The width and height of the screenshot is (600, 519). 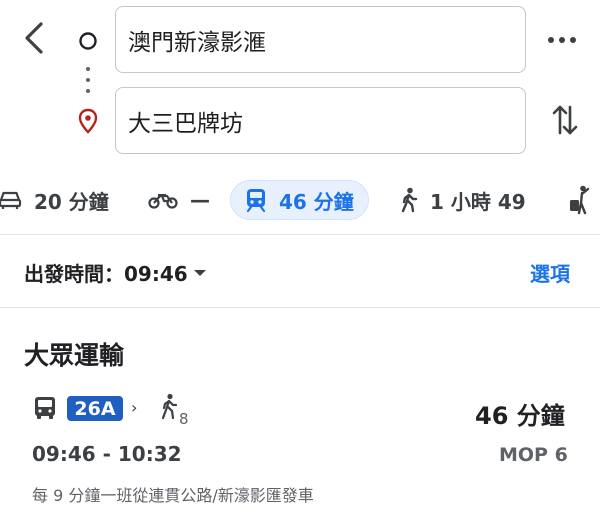 What do you see at coordinates (95, 408) in the screenshot?
I see `route-number-badge: 26A` at bounding box center [95, 408].